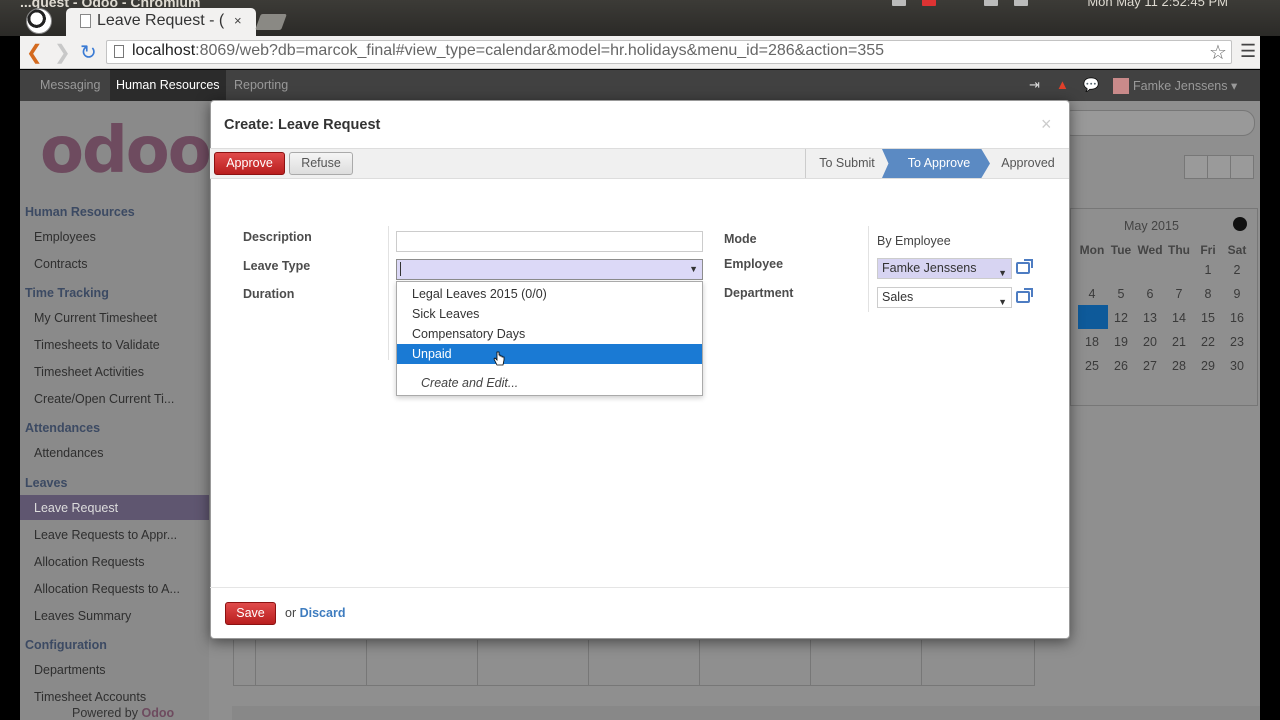  I want to click on calendar-day: 2, so click(1237, 270).